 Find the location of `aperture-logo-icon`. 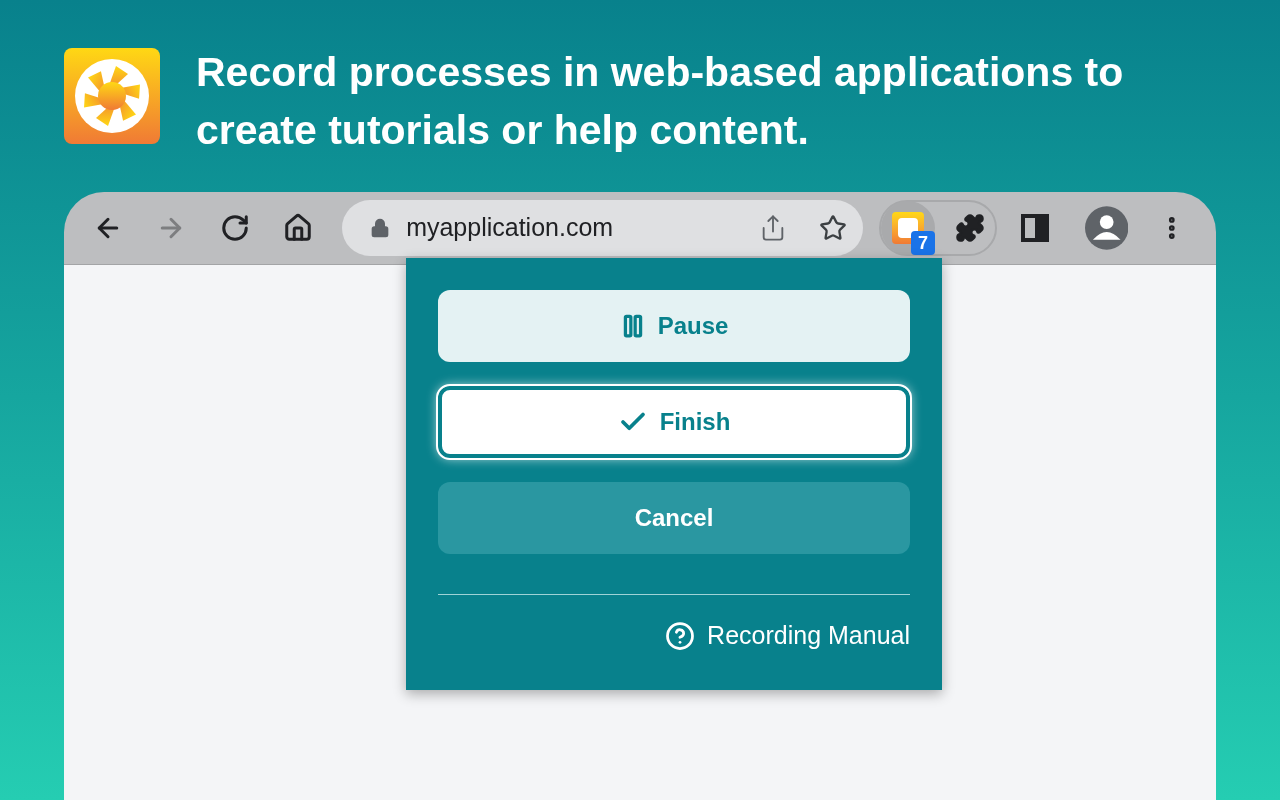

aperture-logo-icon is located at coordinates (112, 96).